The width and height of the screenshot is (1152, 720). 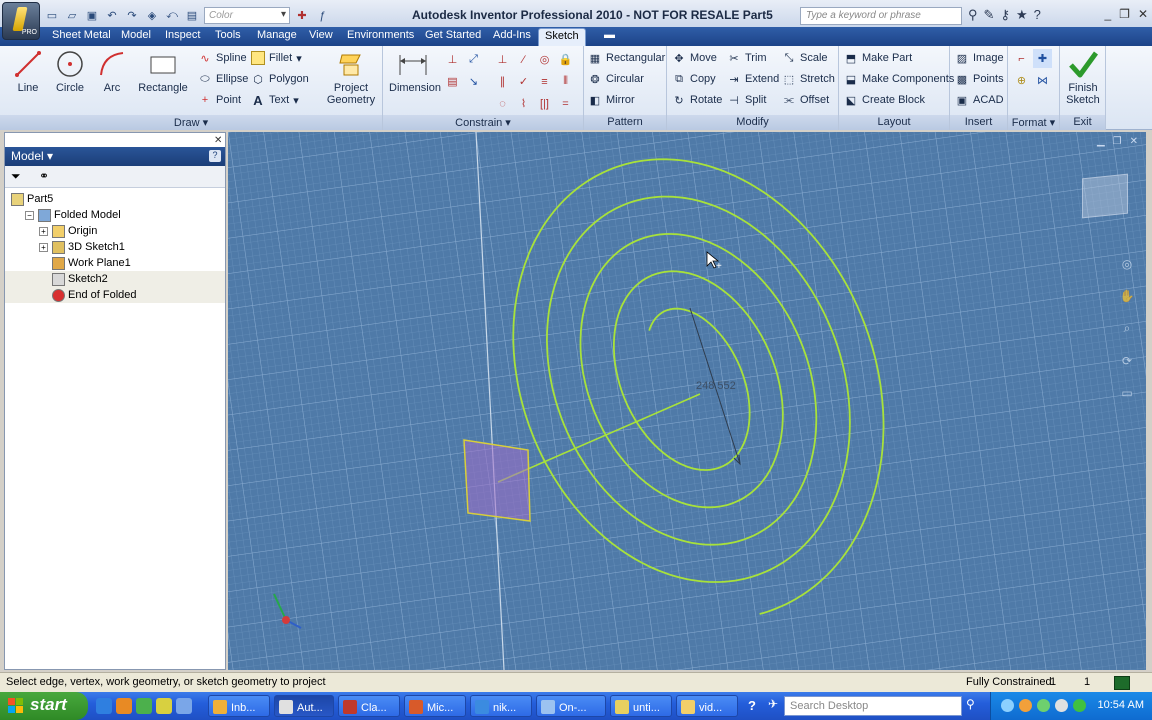 What do you see at coordinates (184, 706) in the screenshot?
I see `network-icon` at bounding box center [184, 706].